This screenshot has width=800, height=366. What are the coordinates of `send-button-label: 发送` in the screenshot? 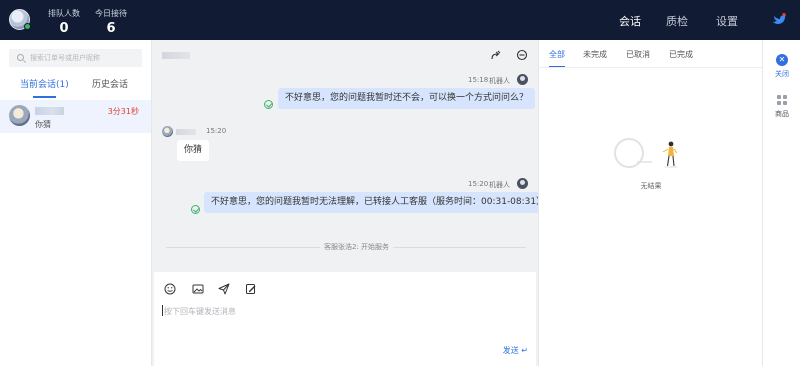 It's located at (510, 350).